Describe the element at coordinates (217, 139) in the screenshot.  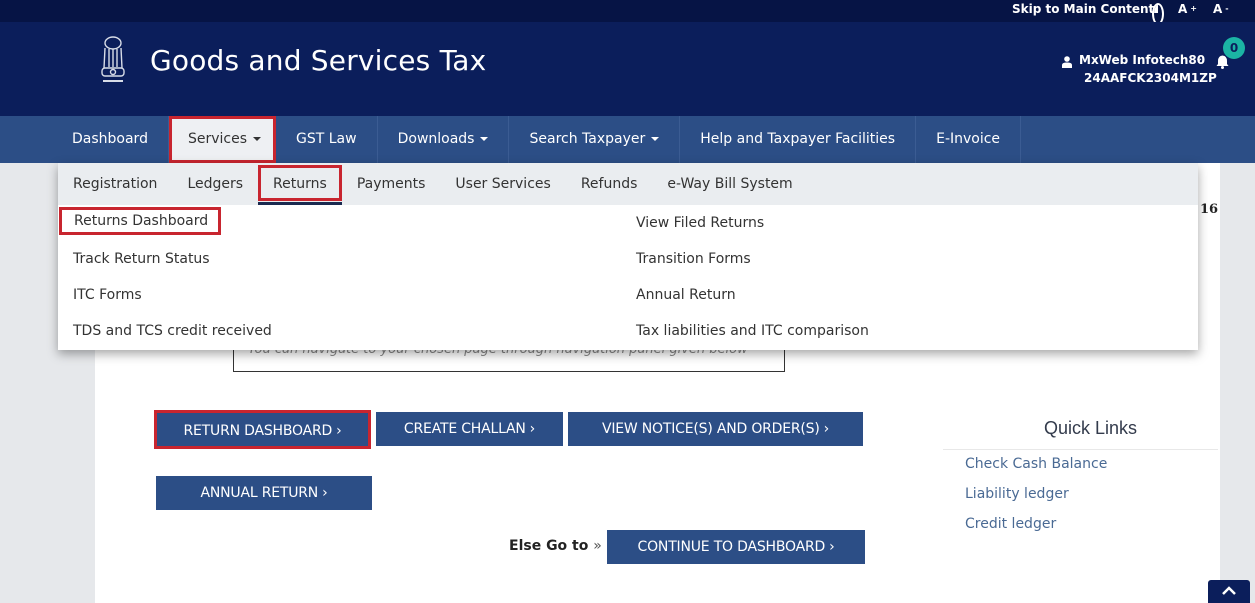
I see `nav-services-label: Services` at that location.